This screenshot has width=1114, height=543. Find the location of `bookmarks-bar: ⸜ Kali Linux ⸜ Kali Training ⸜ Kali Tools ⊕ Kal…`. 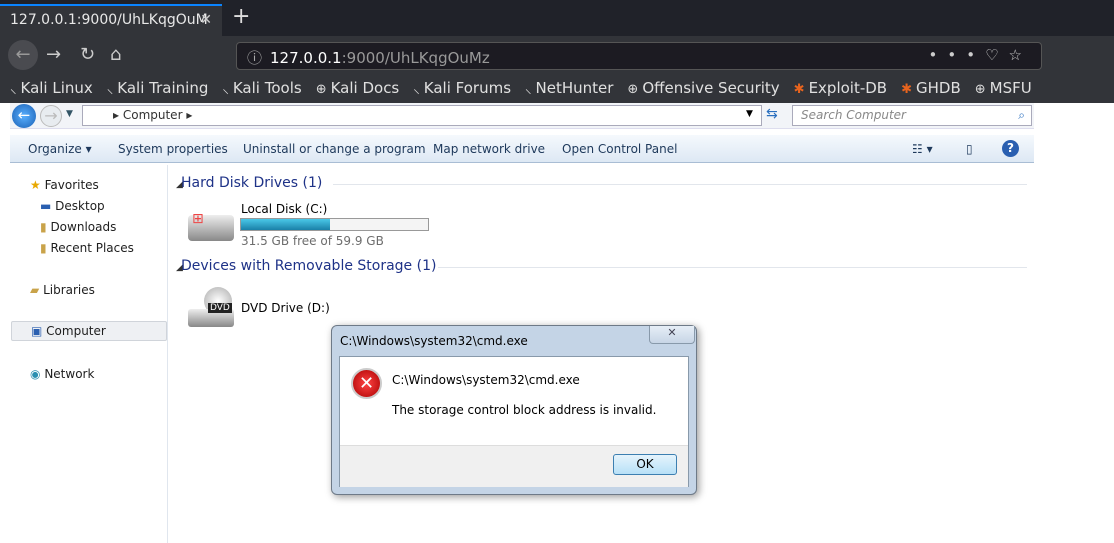

bookmarks-bar: ⸜ Kali Linux ⸜ Kali Training ⸜ Kali Tools ⊕ Kal… is located at coordinates (557, 88).